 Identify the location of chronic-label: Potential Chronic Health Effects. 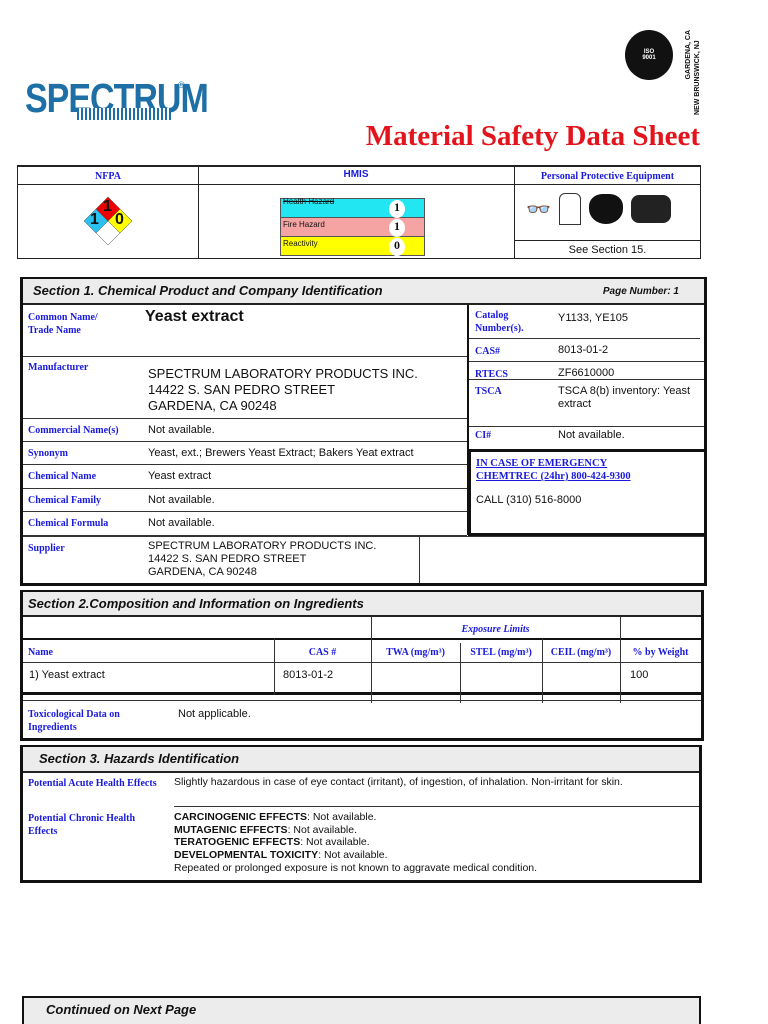
(82, 825).